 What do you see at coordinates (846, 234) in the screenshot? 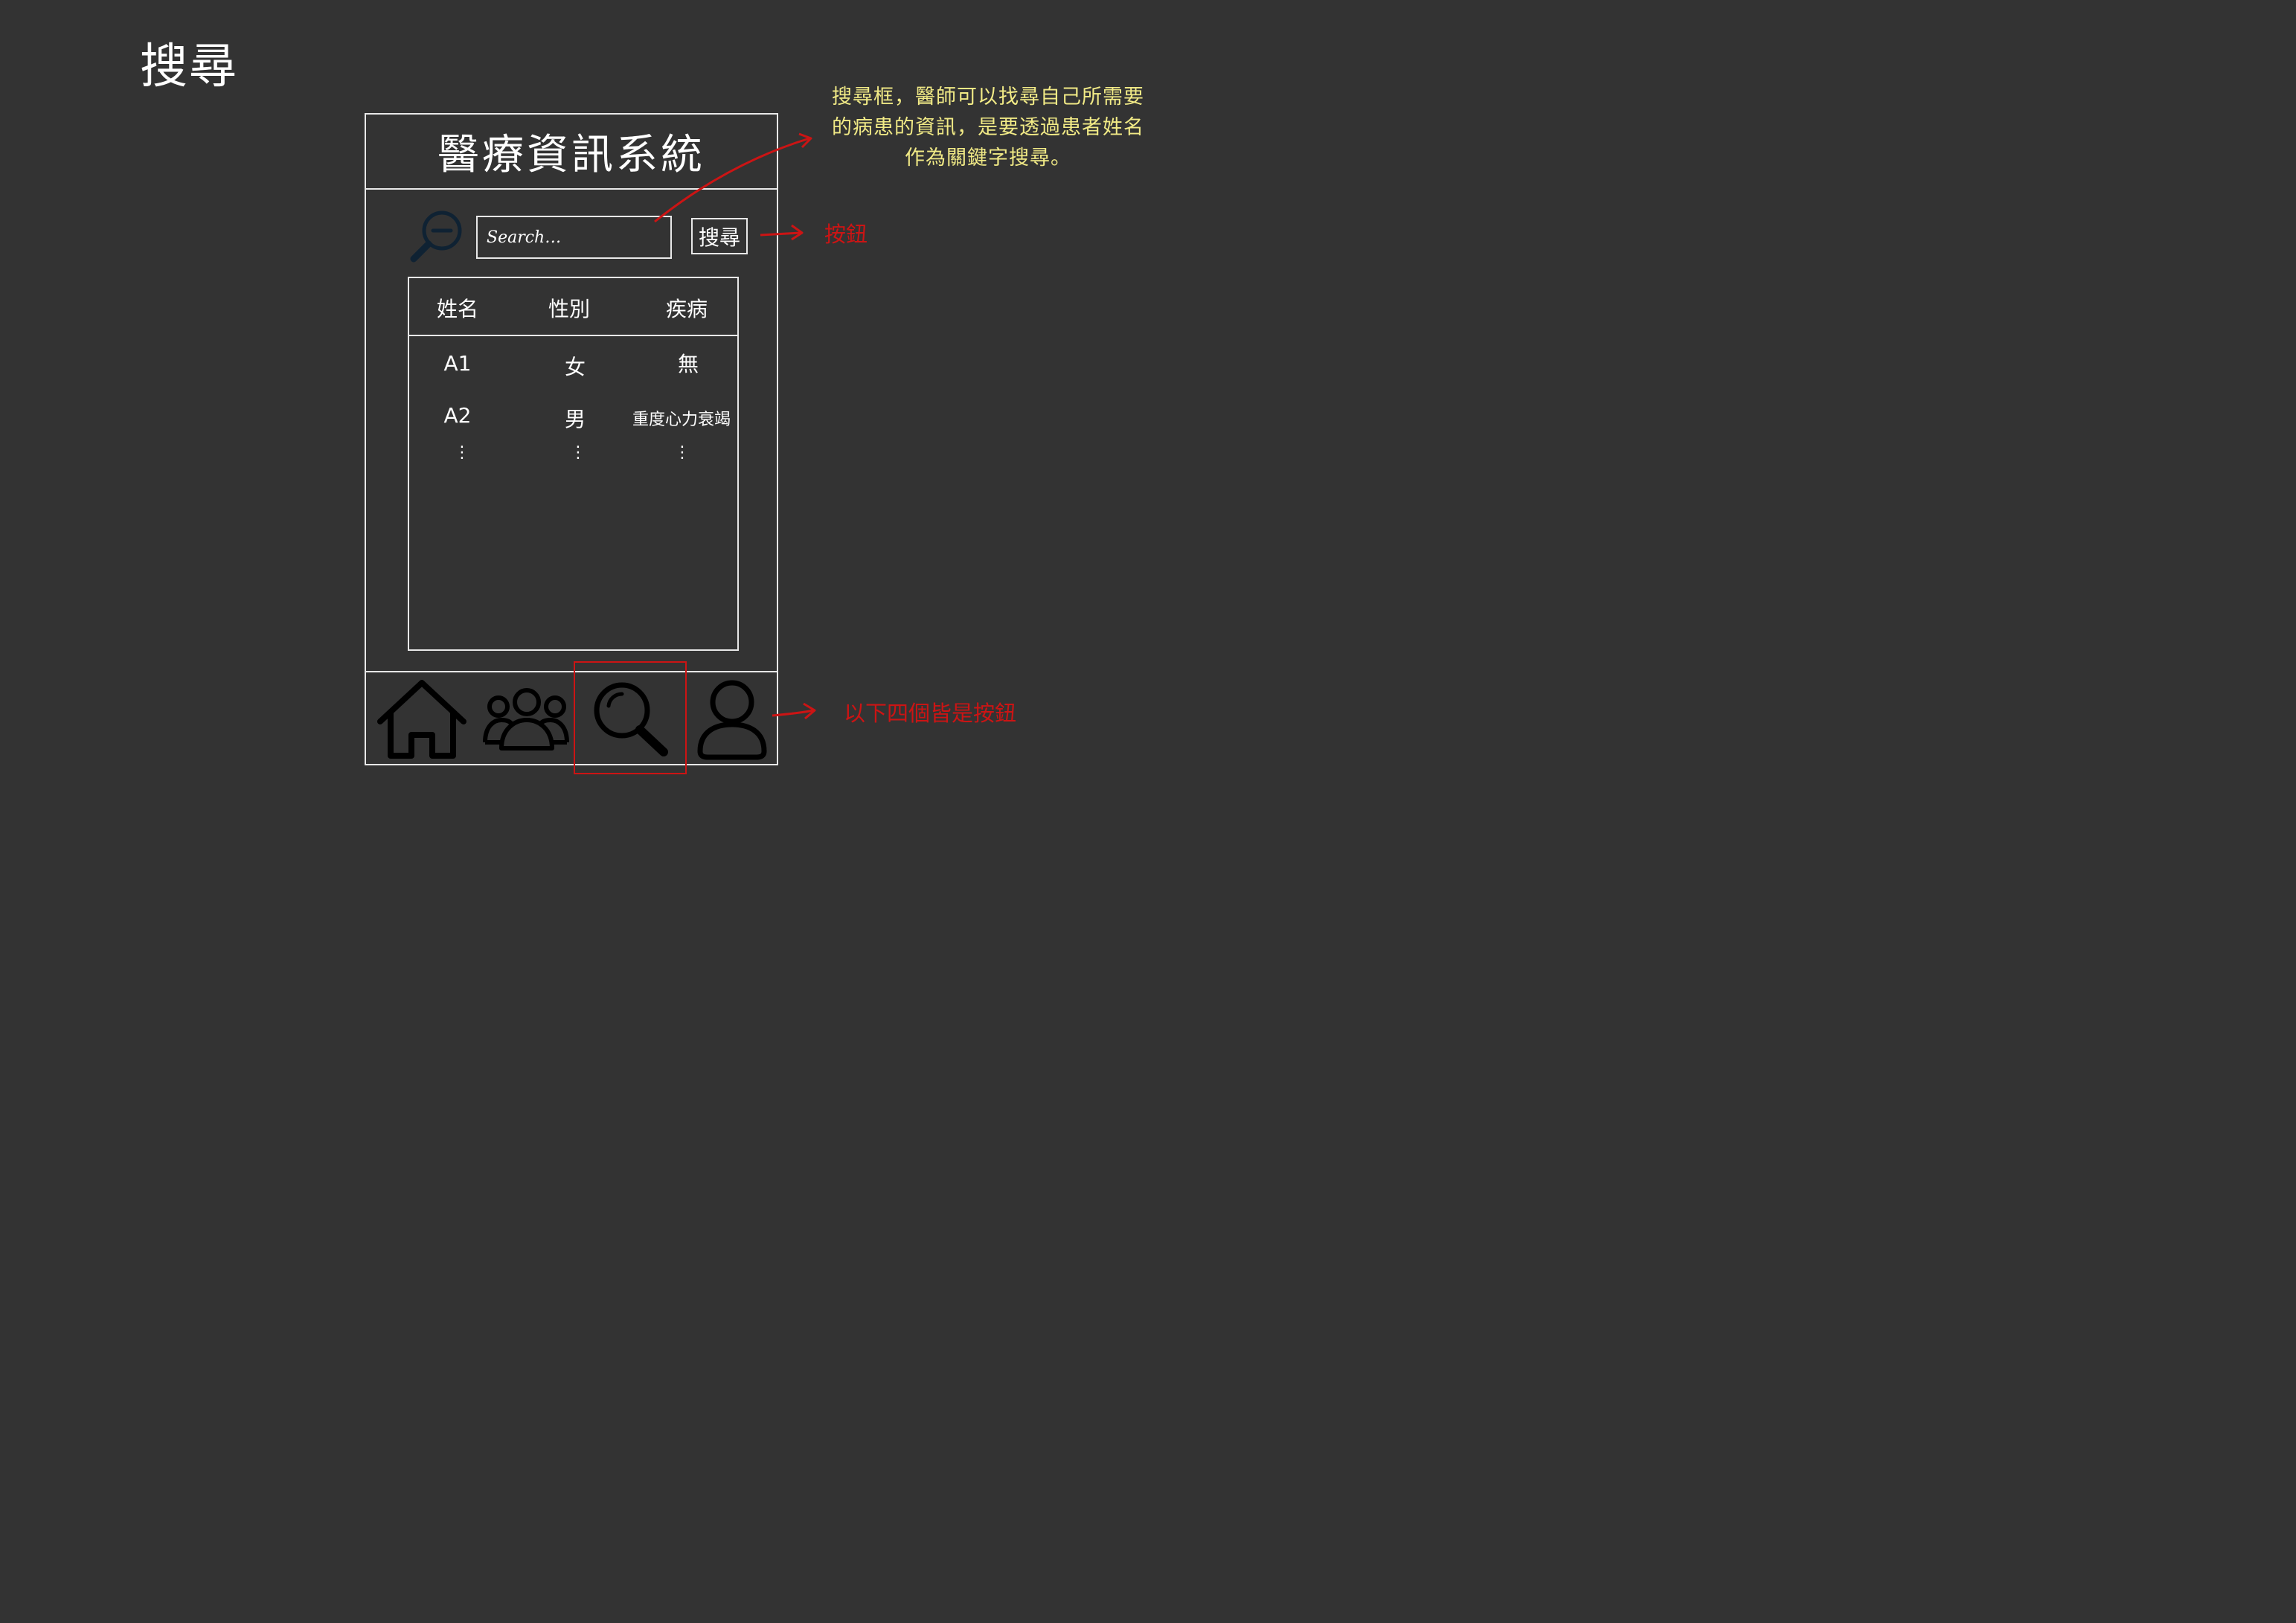
I see `button-annotation: 按鈕` at bounding box center [846, 234].